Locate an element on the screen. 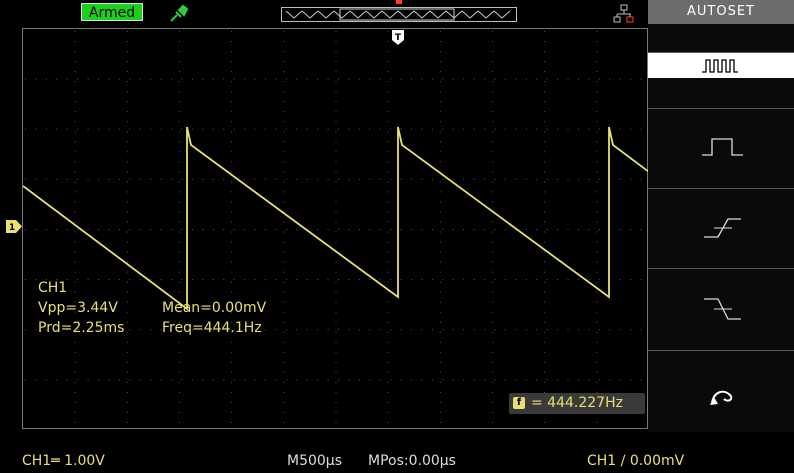 Image resolution: width=794 pixels, height=473 pixels. ch1-ground-marker: 1 is located at coordinates (14, 226).